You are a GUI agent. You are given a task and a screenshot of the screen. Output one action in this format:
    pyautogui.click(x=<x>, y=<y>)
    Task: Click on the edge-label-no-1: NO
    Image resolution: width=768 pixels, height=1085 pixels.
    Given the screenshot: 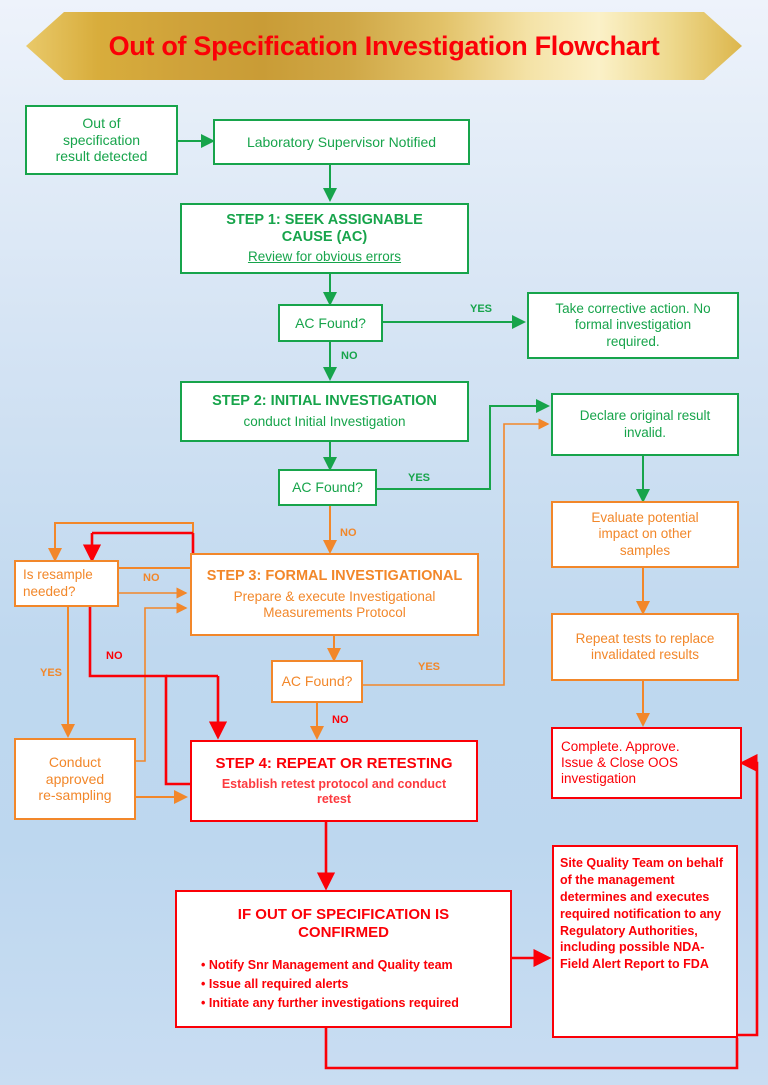 What is the action you would take?
    pyautogui.click(x=349, y=356)
    